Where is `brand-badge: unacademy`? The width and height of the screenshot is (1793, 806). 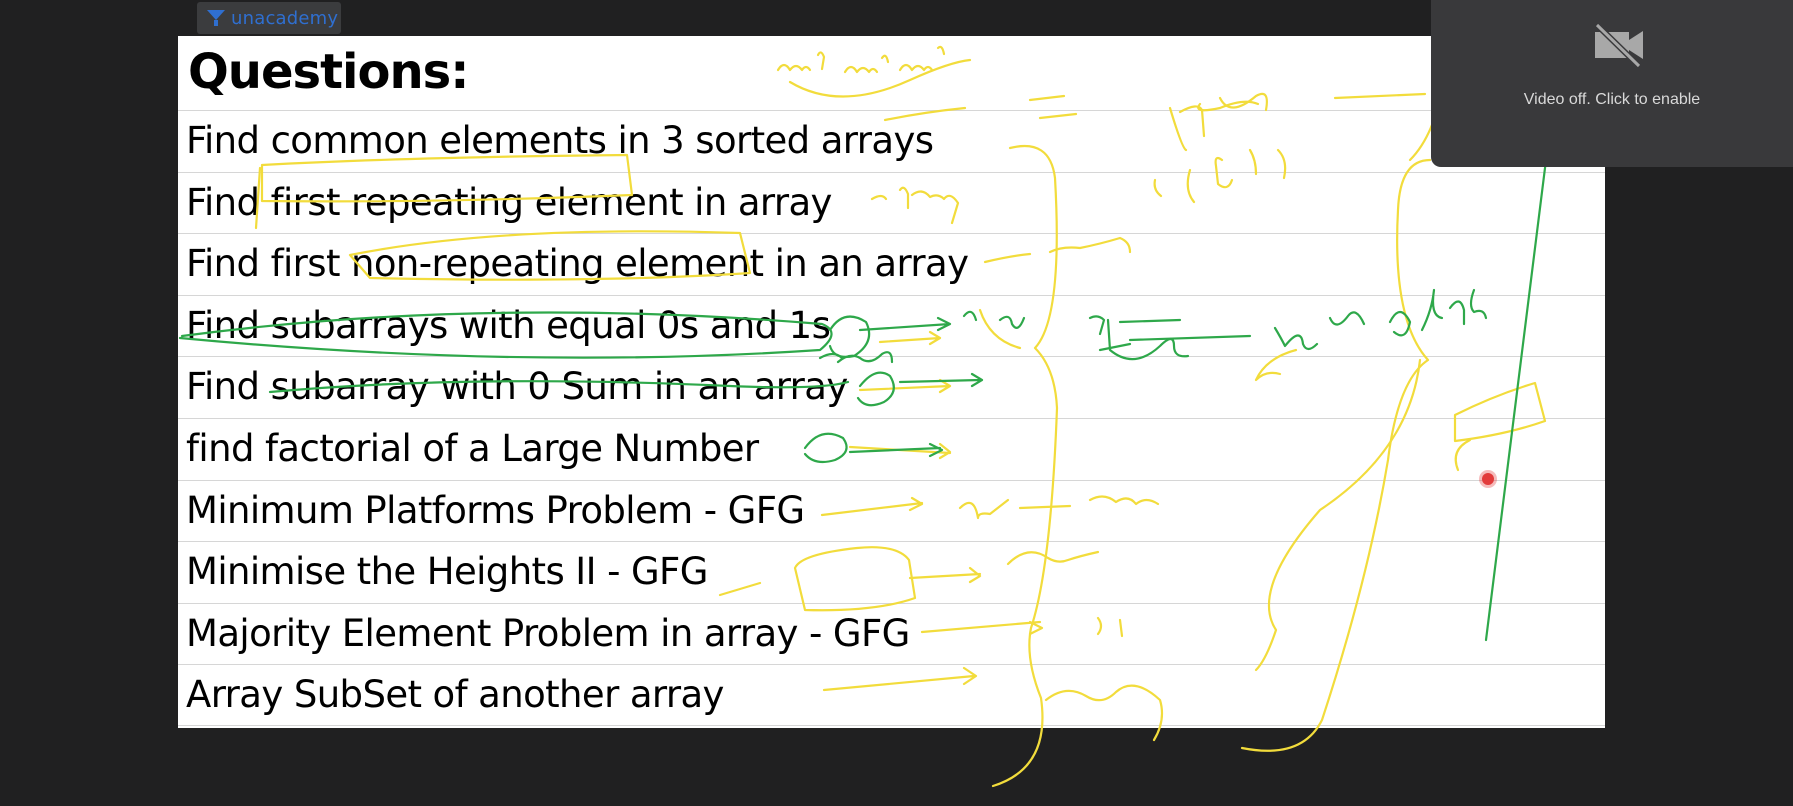
brand-badge: unacademy is located at coordinates (269, 18).